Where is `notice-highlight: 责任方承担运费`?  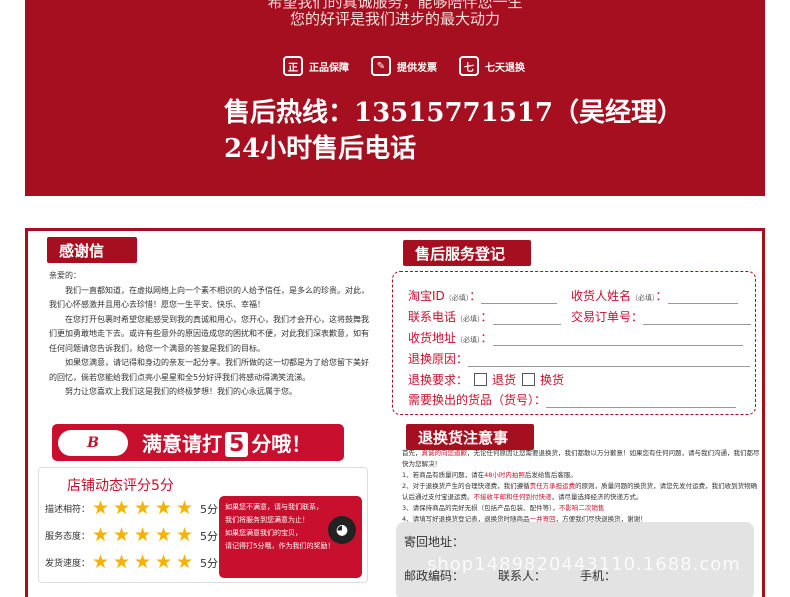
notice-highlight: 责任方承担运费 is located at coordinates (552, 486).